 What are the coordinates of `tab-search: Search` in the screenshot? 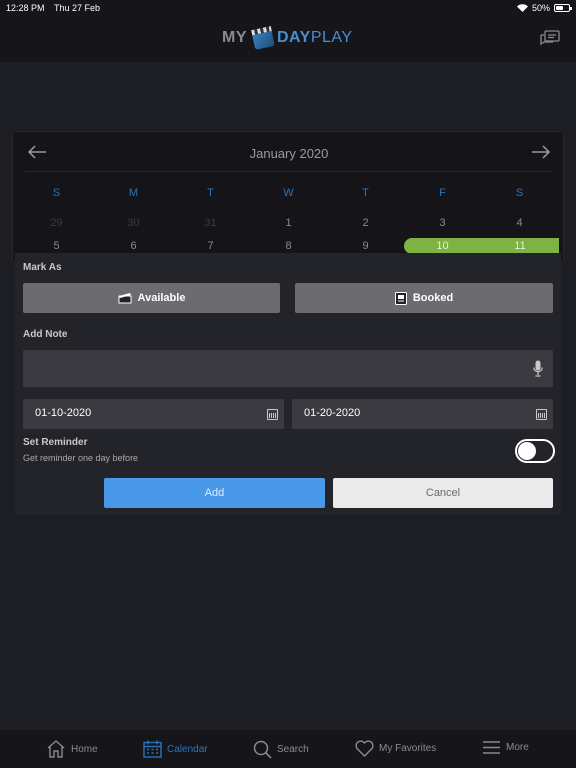 It's located at (281, 749).